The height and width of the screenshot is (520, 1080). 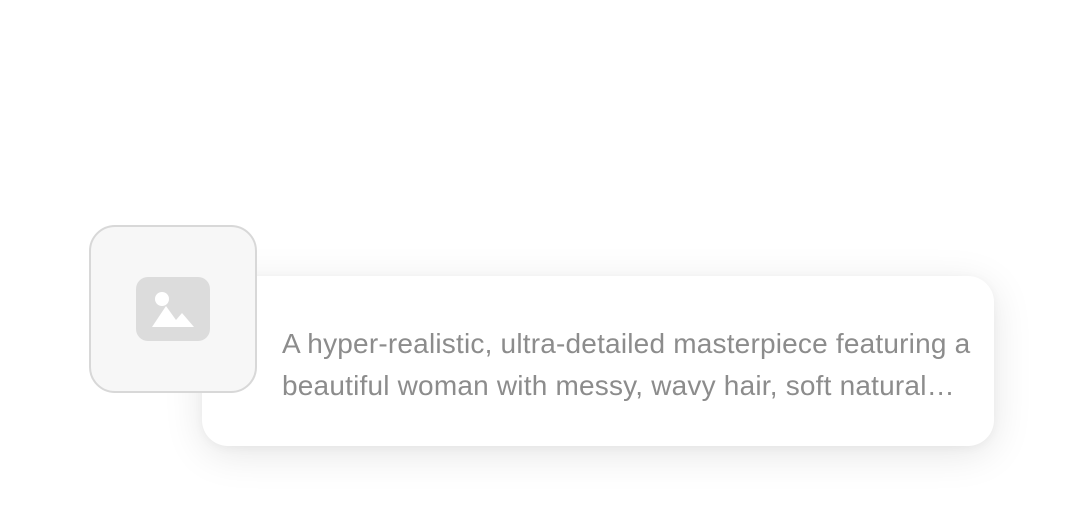 I want to click on image-placeholder-icon, so click(x=173, y=309).